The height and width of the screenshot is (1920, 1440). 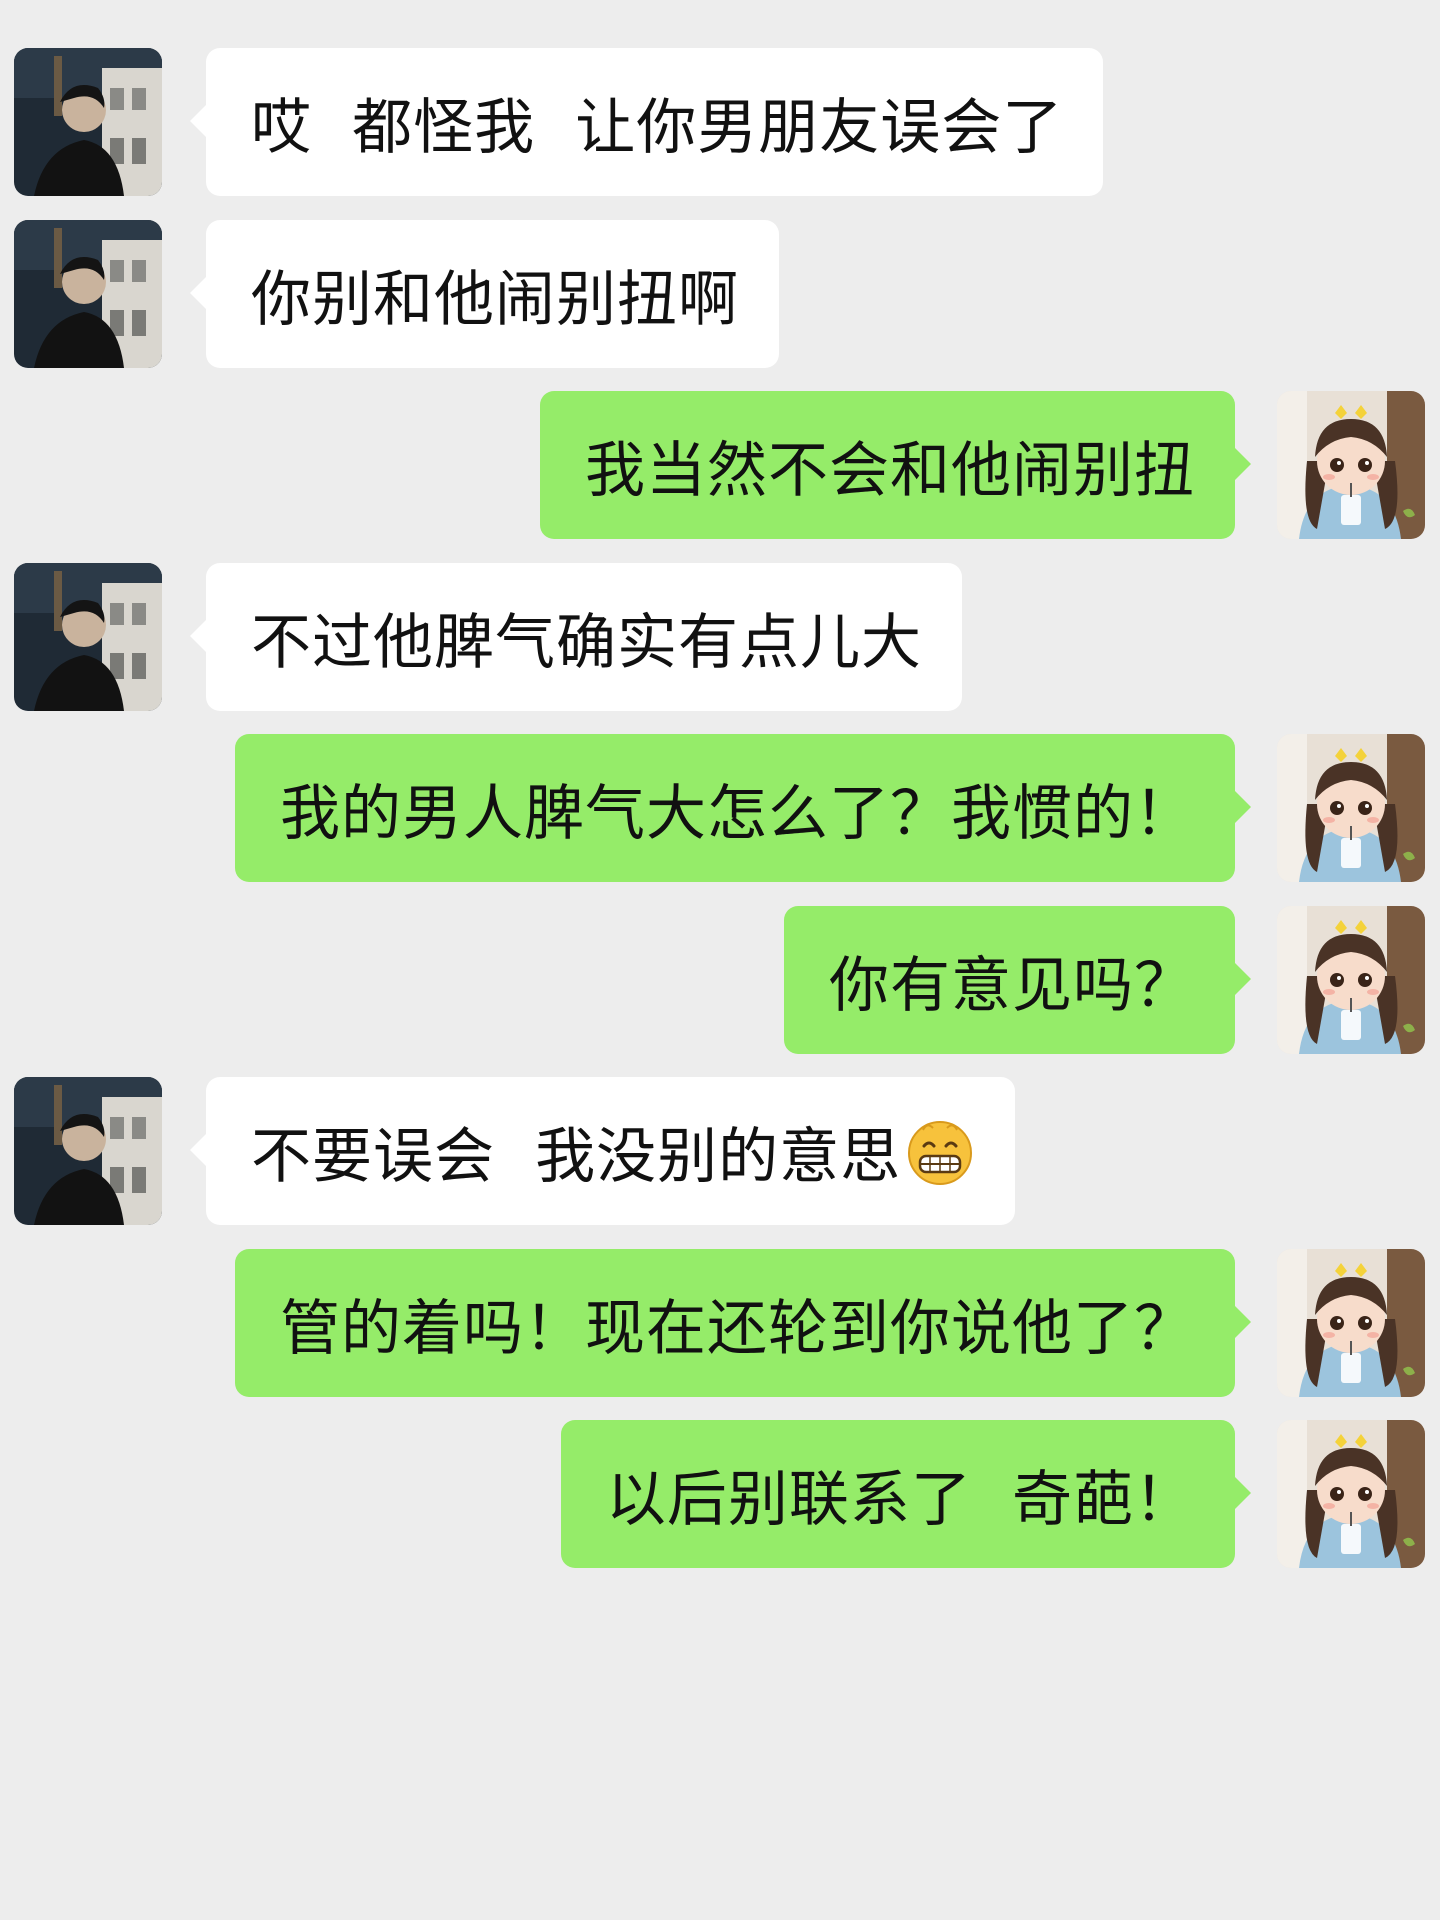 What do you see at coordinates (900, 1499) in the screenshot?
I see `message-text: 以后别联系了 奇葩！` at bounding box center [900, 1499].